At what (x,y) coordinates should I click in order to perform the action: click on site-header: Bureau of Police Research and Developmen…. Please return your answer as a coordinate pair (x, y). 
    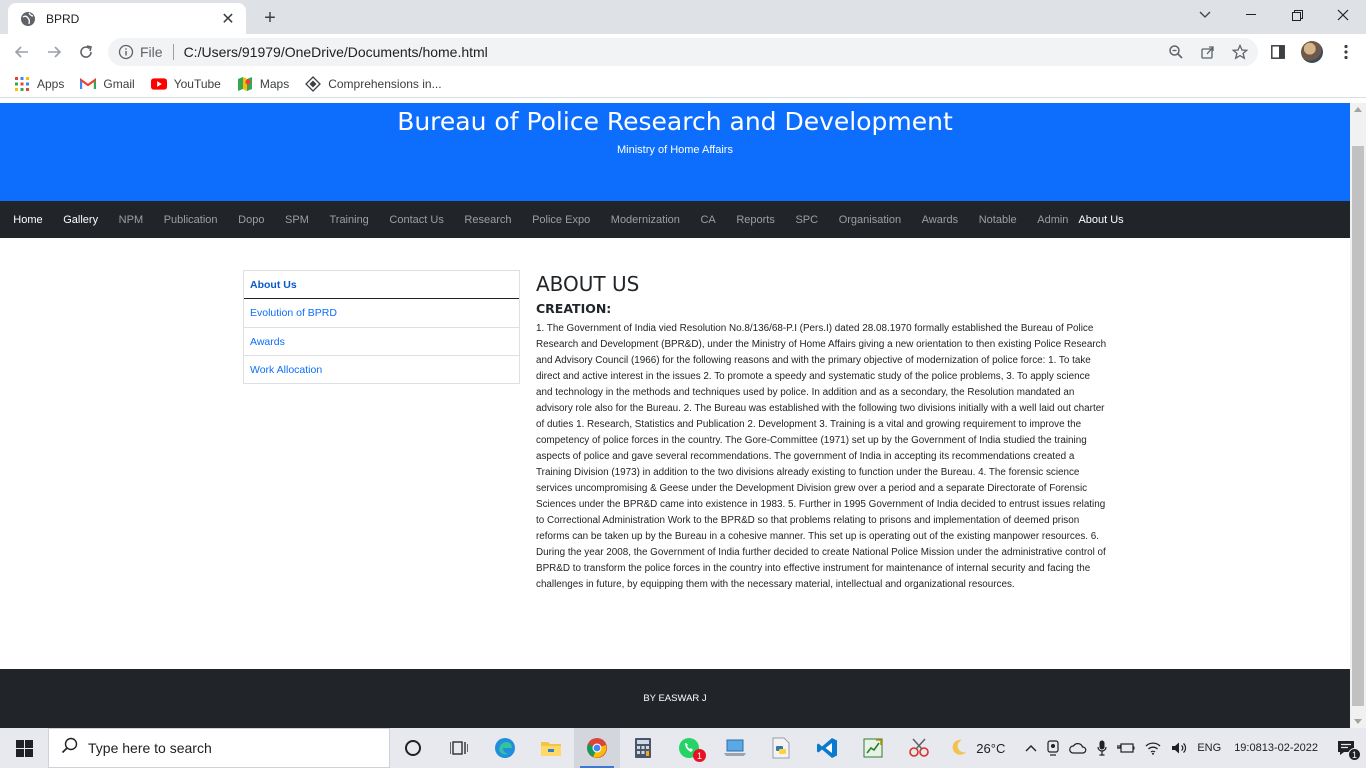
    Looking at the image, I should click on (675, 152).